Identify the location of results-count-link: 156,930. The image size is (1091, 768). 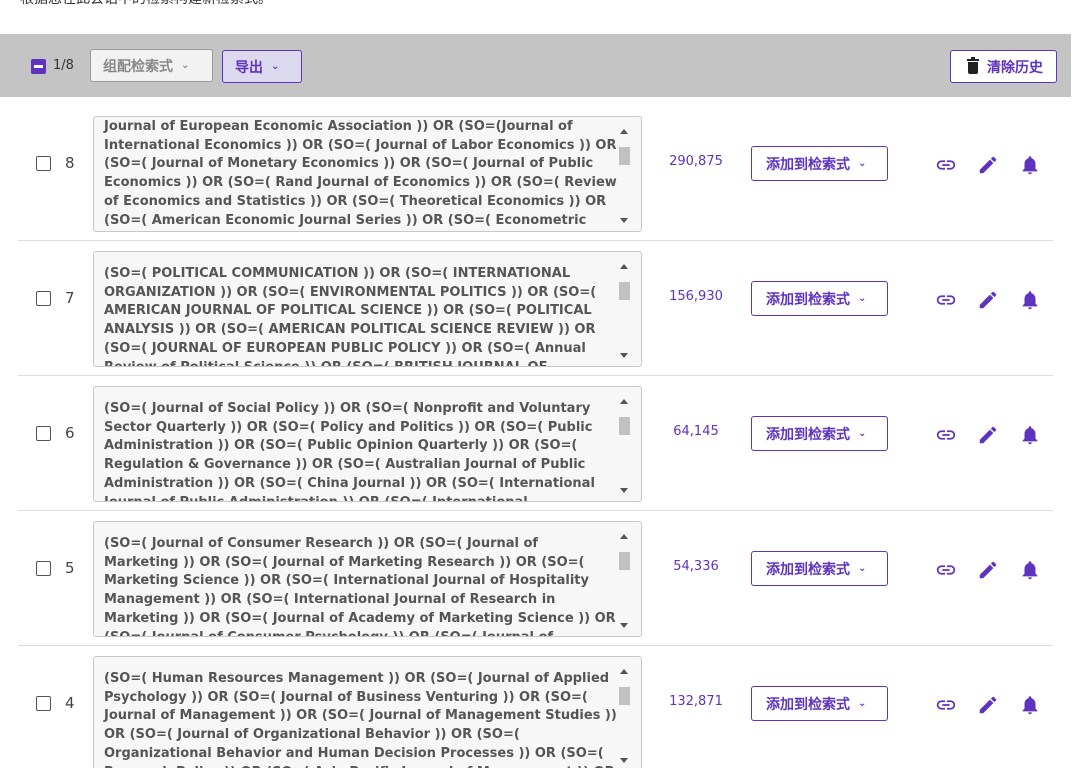
(696, 296).